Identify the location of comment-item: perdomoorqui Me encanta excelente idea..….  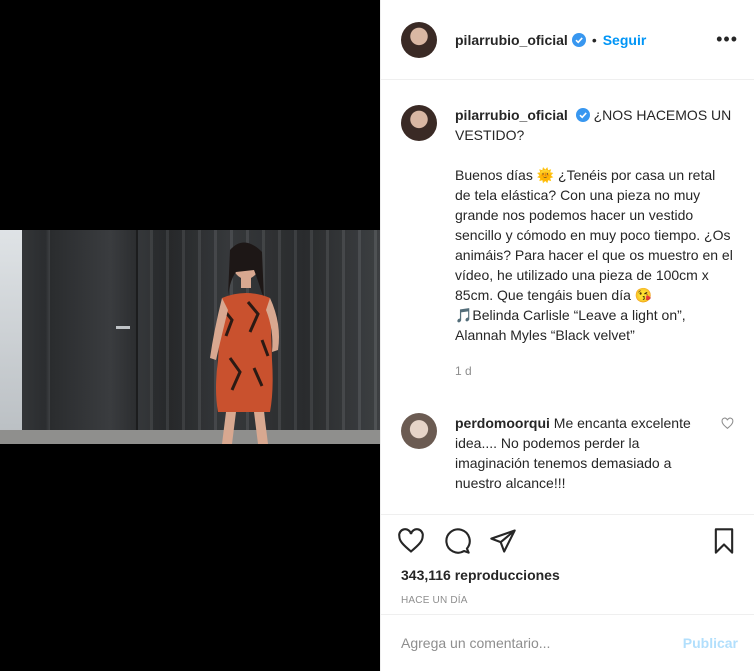
(567, 453).